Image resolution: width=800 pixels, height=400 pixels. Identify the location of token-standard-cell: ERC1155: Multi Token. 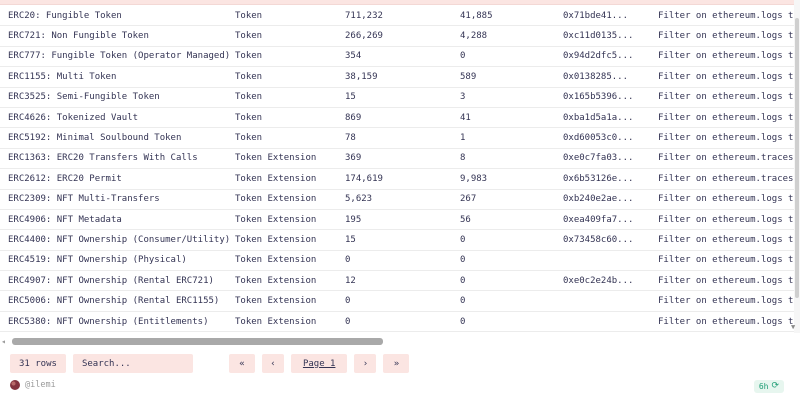
(62, 76).